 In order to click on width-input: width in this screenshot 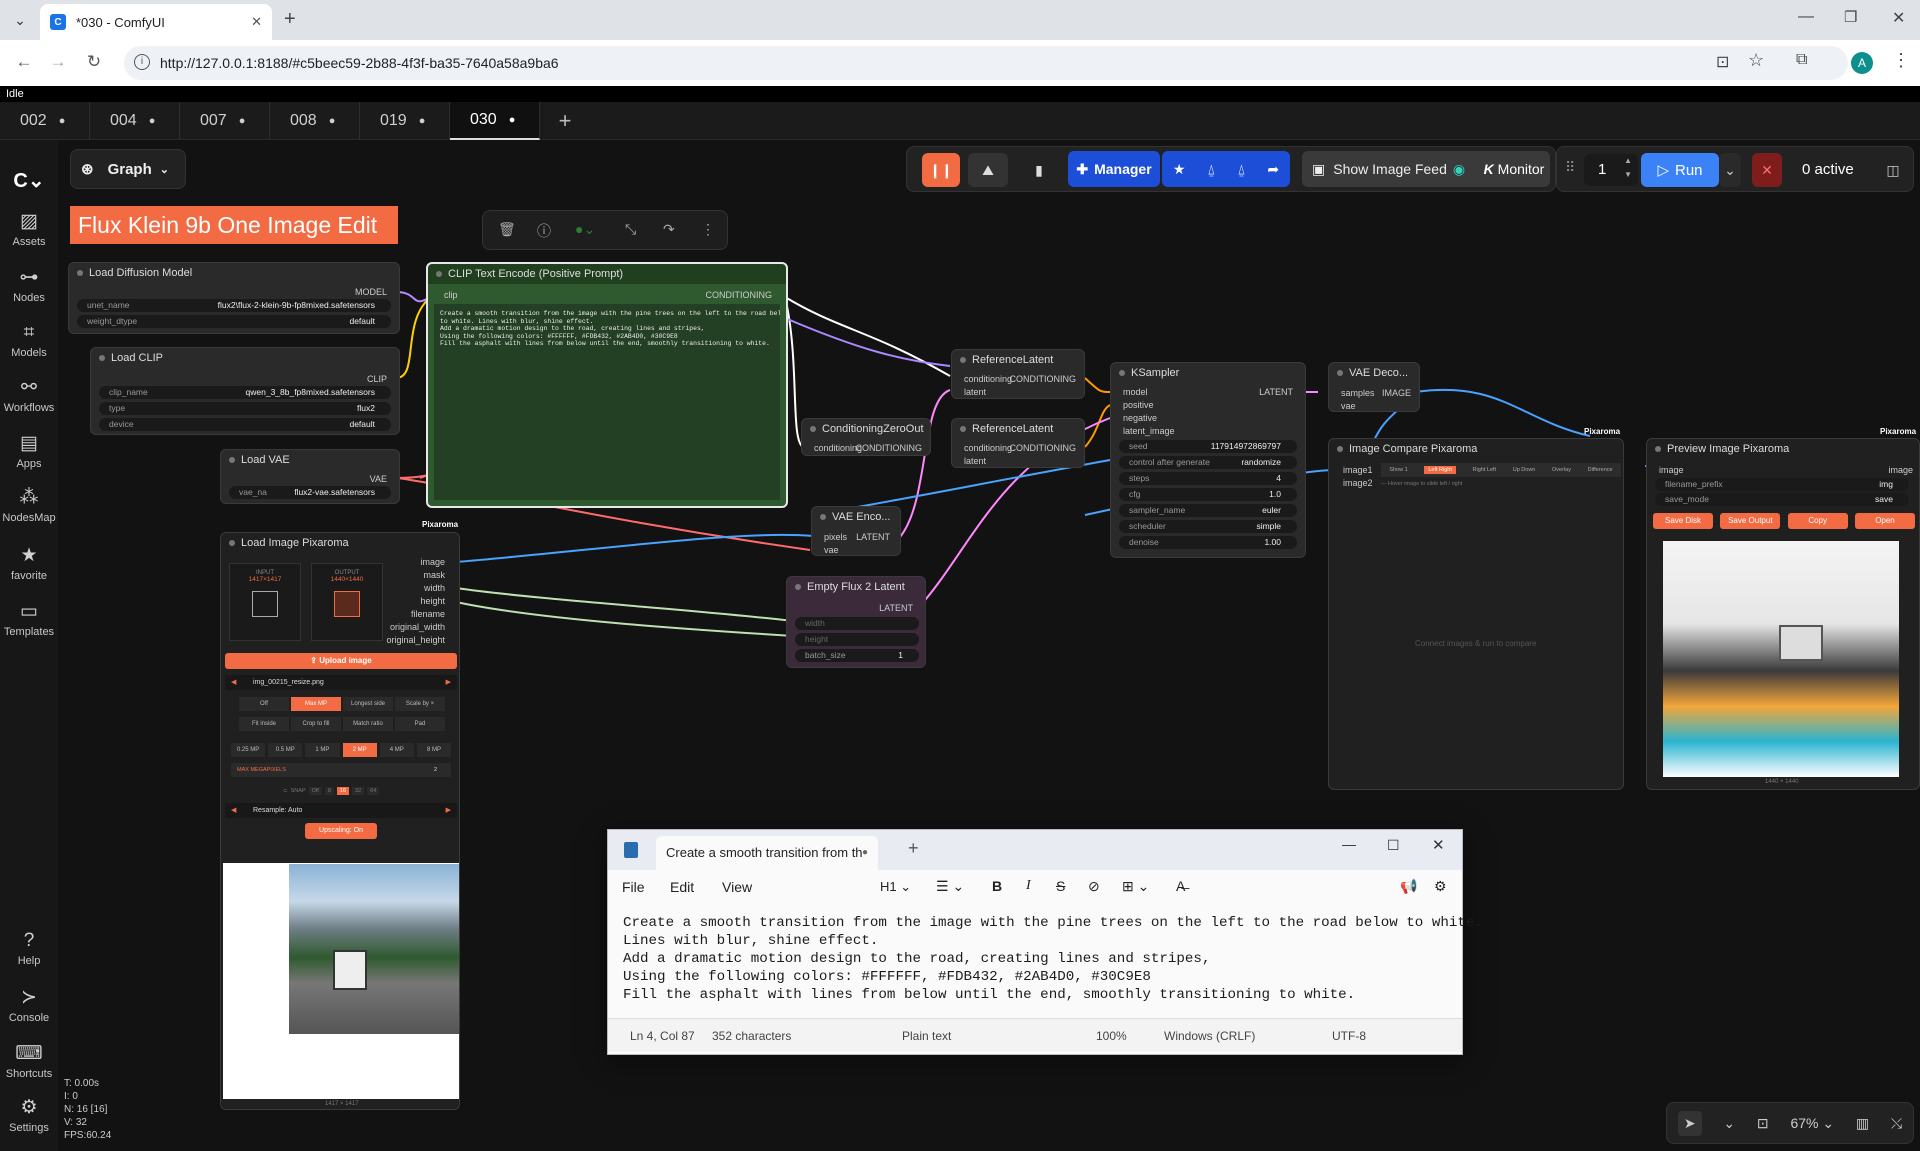, I will do `click(857, 623)`.